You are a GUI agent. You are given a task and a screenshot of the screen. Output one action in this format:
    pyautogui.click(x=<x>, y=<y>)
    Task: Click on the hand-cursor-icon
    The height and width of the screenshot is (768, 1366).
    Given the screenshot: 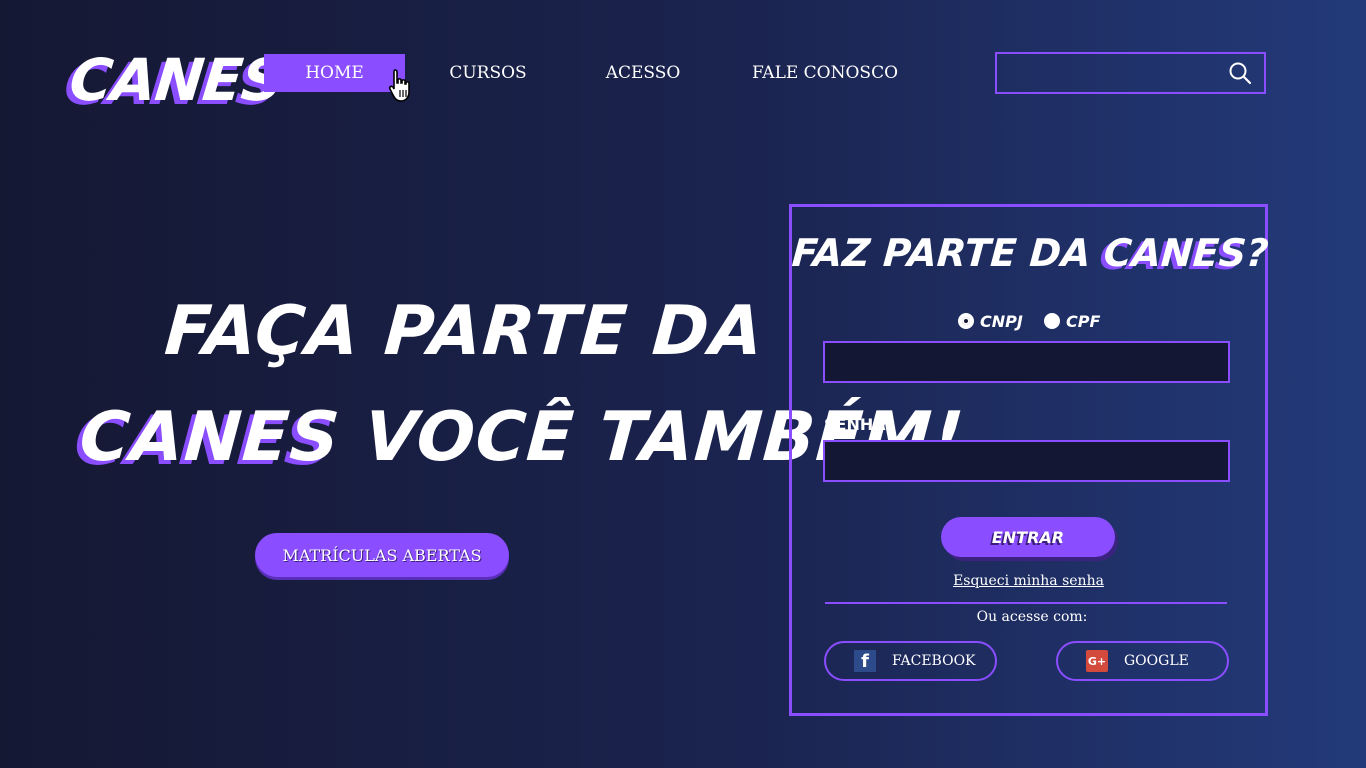 What is the action you would take?
    pyautogui.click(x=399, y=85)
    